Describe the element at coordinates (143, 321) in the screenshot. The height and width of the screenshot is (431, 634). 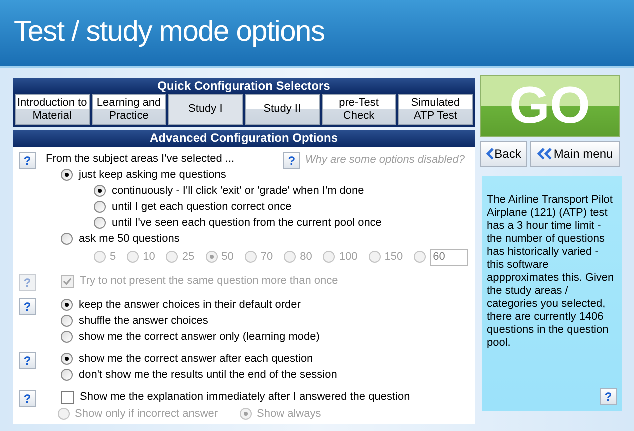
I see `option-label: shuffle the answer choices` at that location.